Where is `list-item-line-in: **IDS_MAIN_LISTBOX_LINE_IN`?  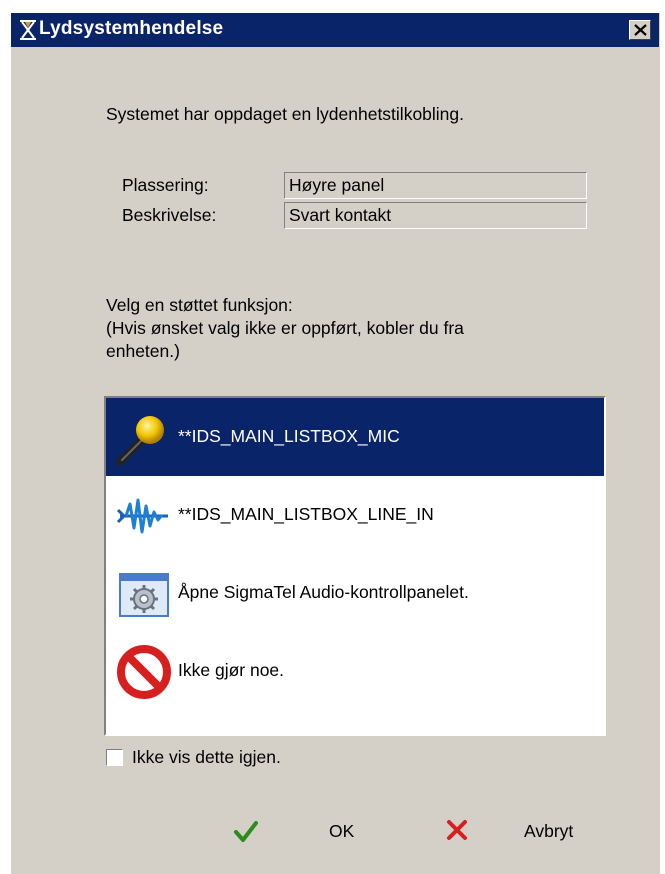 list-item-line-in: **IDS_MAIN_LISTBOX_LINE_IN is located at coordinates (355, 515).